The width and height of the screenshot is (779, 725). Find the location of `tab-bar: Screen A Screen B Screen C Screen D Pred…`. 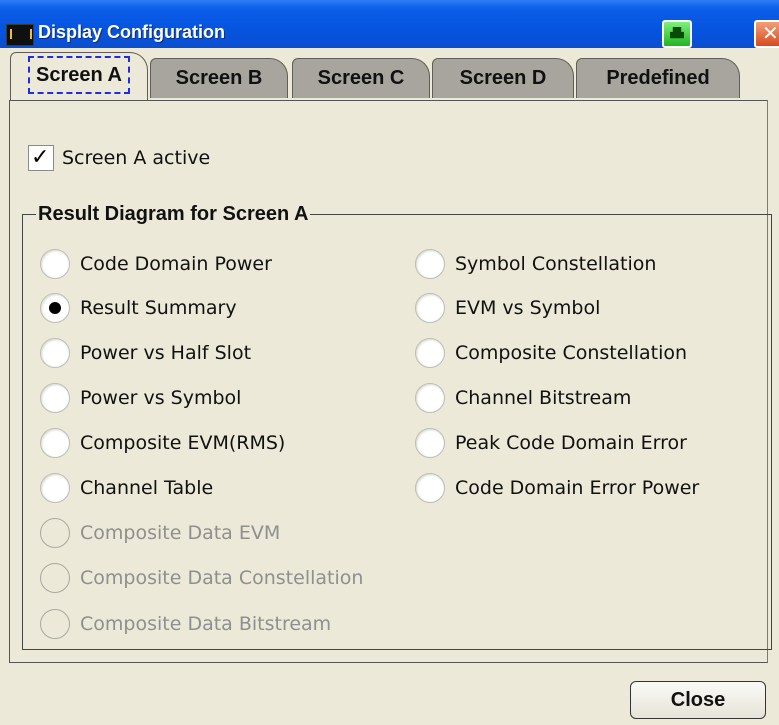

tab-bar: Screen A Screen B Screen C Screen D Pred… is located at coordinates (389, 77).